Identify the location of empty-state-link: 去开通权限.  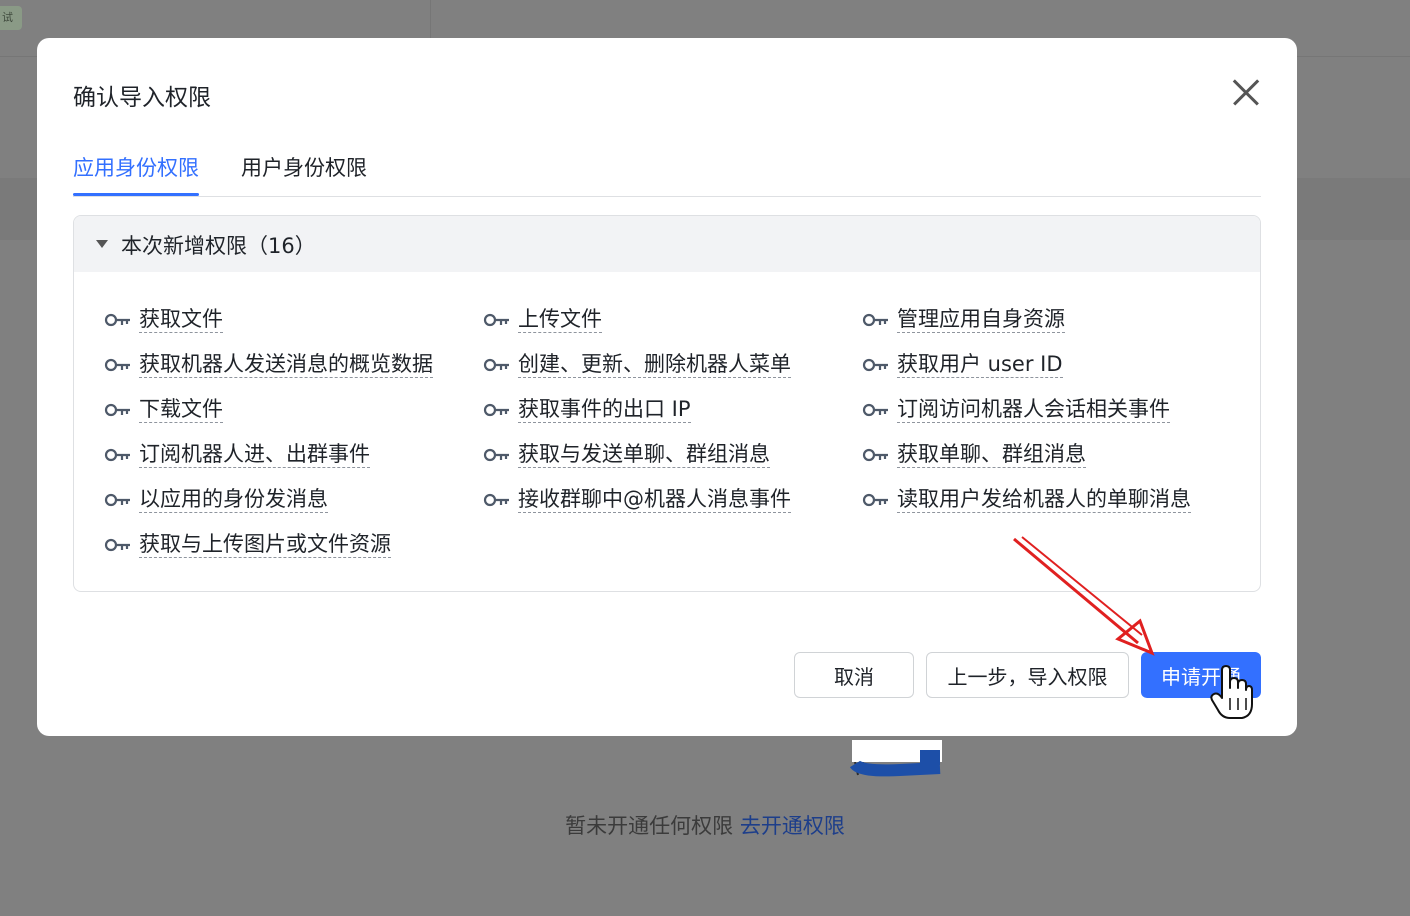
(792, 826).